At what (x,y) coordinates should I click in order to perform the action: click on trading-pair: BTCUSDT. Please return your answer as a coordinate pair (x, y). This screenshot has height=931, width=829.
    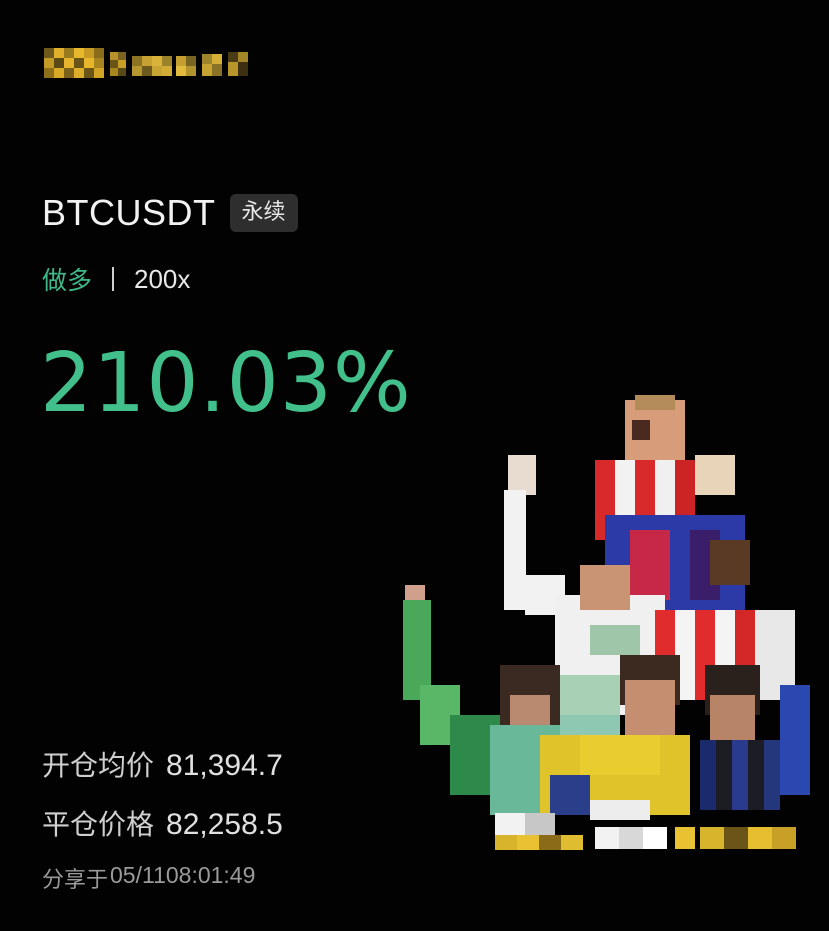
    Looking at the image, I should click on (129, 212).